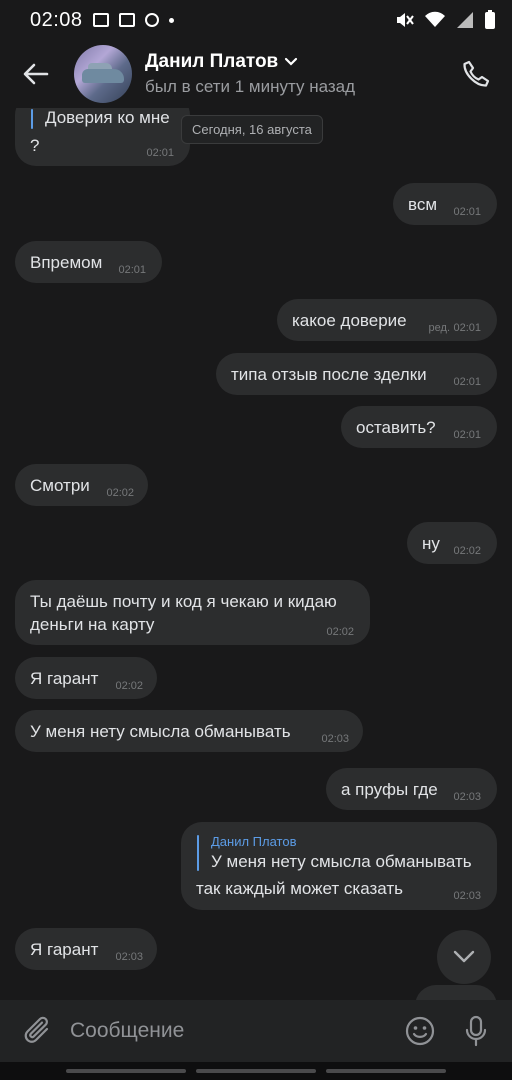 The image size is (512, 1080). What do you see at coordinates (452, 543) in the screenshot?
I see `message-bubble-outgoing: ну 02:02` at bounding box center [452, 543].